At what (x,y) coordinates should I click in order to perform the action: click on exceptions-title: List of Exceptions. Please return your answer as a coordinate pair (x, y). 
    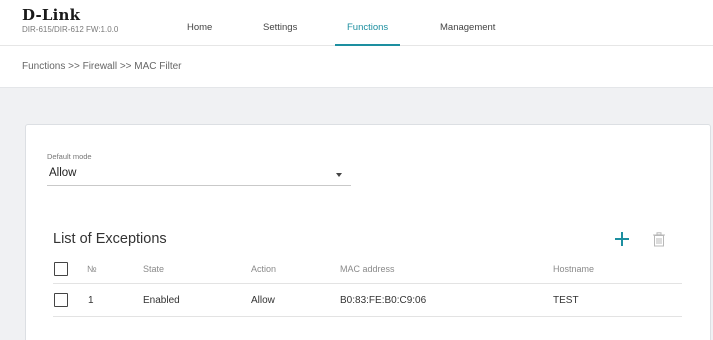
    Looking at the image, I should click on (110, 239).